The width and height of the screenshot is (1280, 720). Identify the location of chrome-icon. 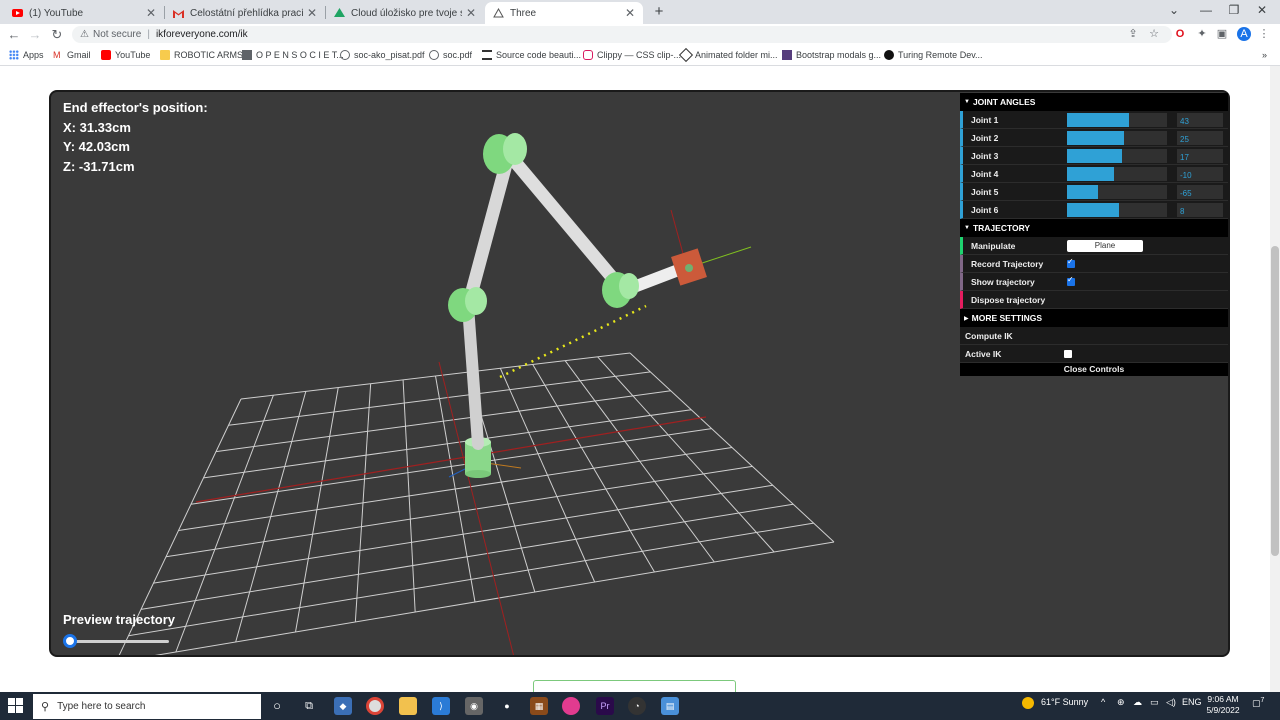
(375, 706).